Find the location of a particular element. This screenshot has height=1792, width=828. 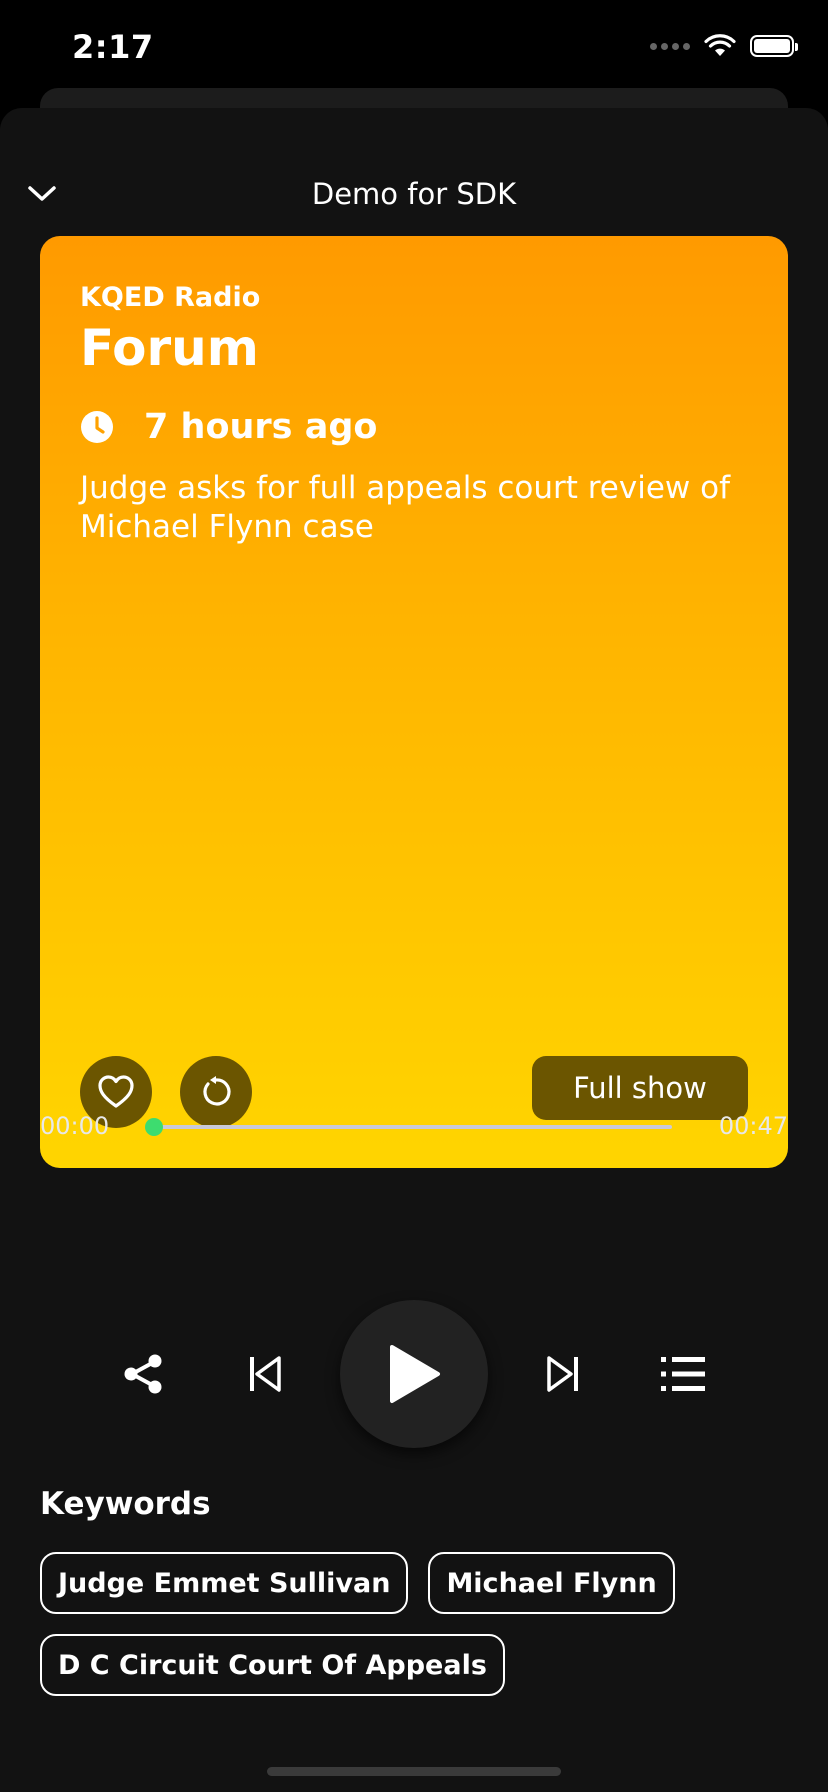

keyword-chip: Judge Emmet Sullivan is located at coordinates (224, 1583).